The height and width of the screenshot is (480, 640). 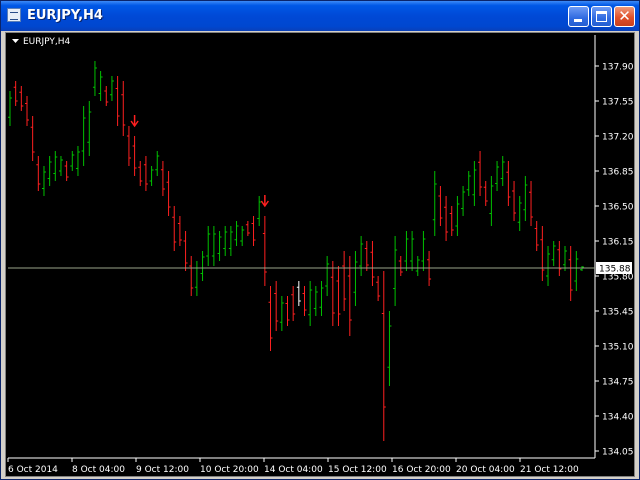 I want to click on time-tick-label: 10 Oct 20:00, so click(x=229, y=470).